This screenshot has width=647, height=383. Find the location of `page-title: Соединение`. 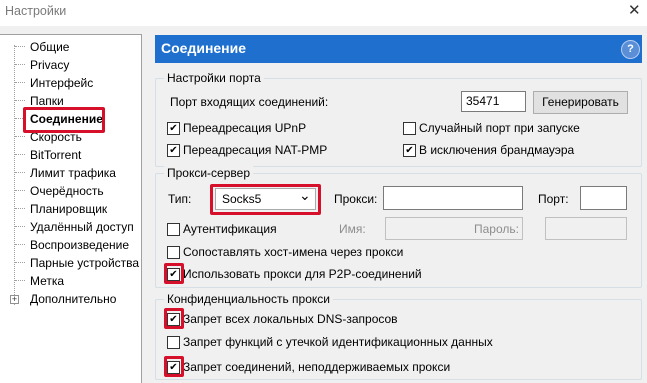

page-title: Соединение is located at coordinates (204, 48).